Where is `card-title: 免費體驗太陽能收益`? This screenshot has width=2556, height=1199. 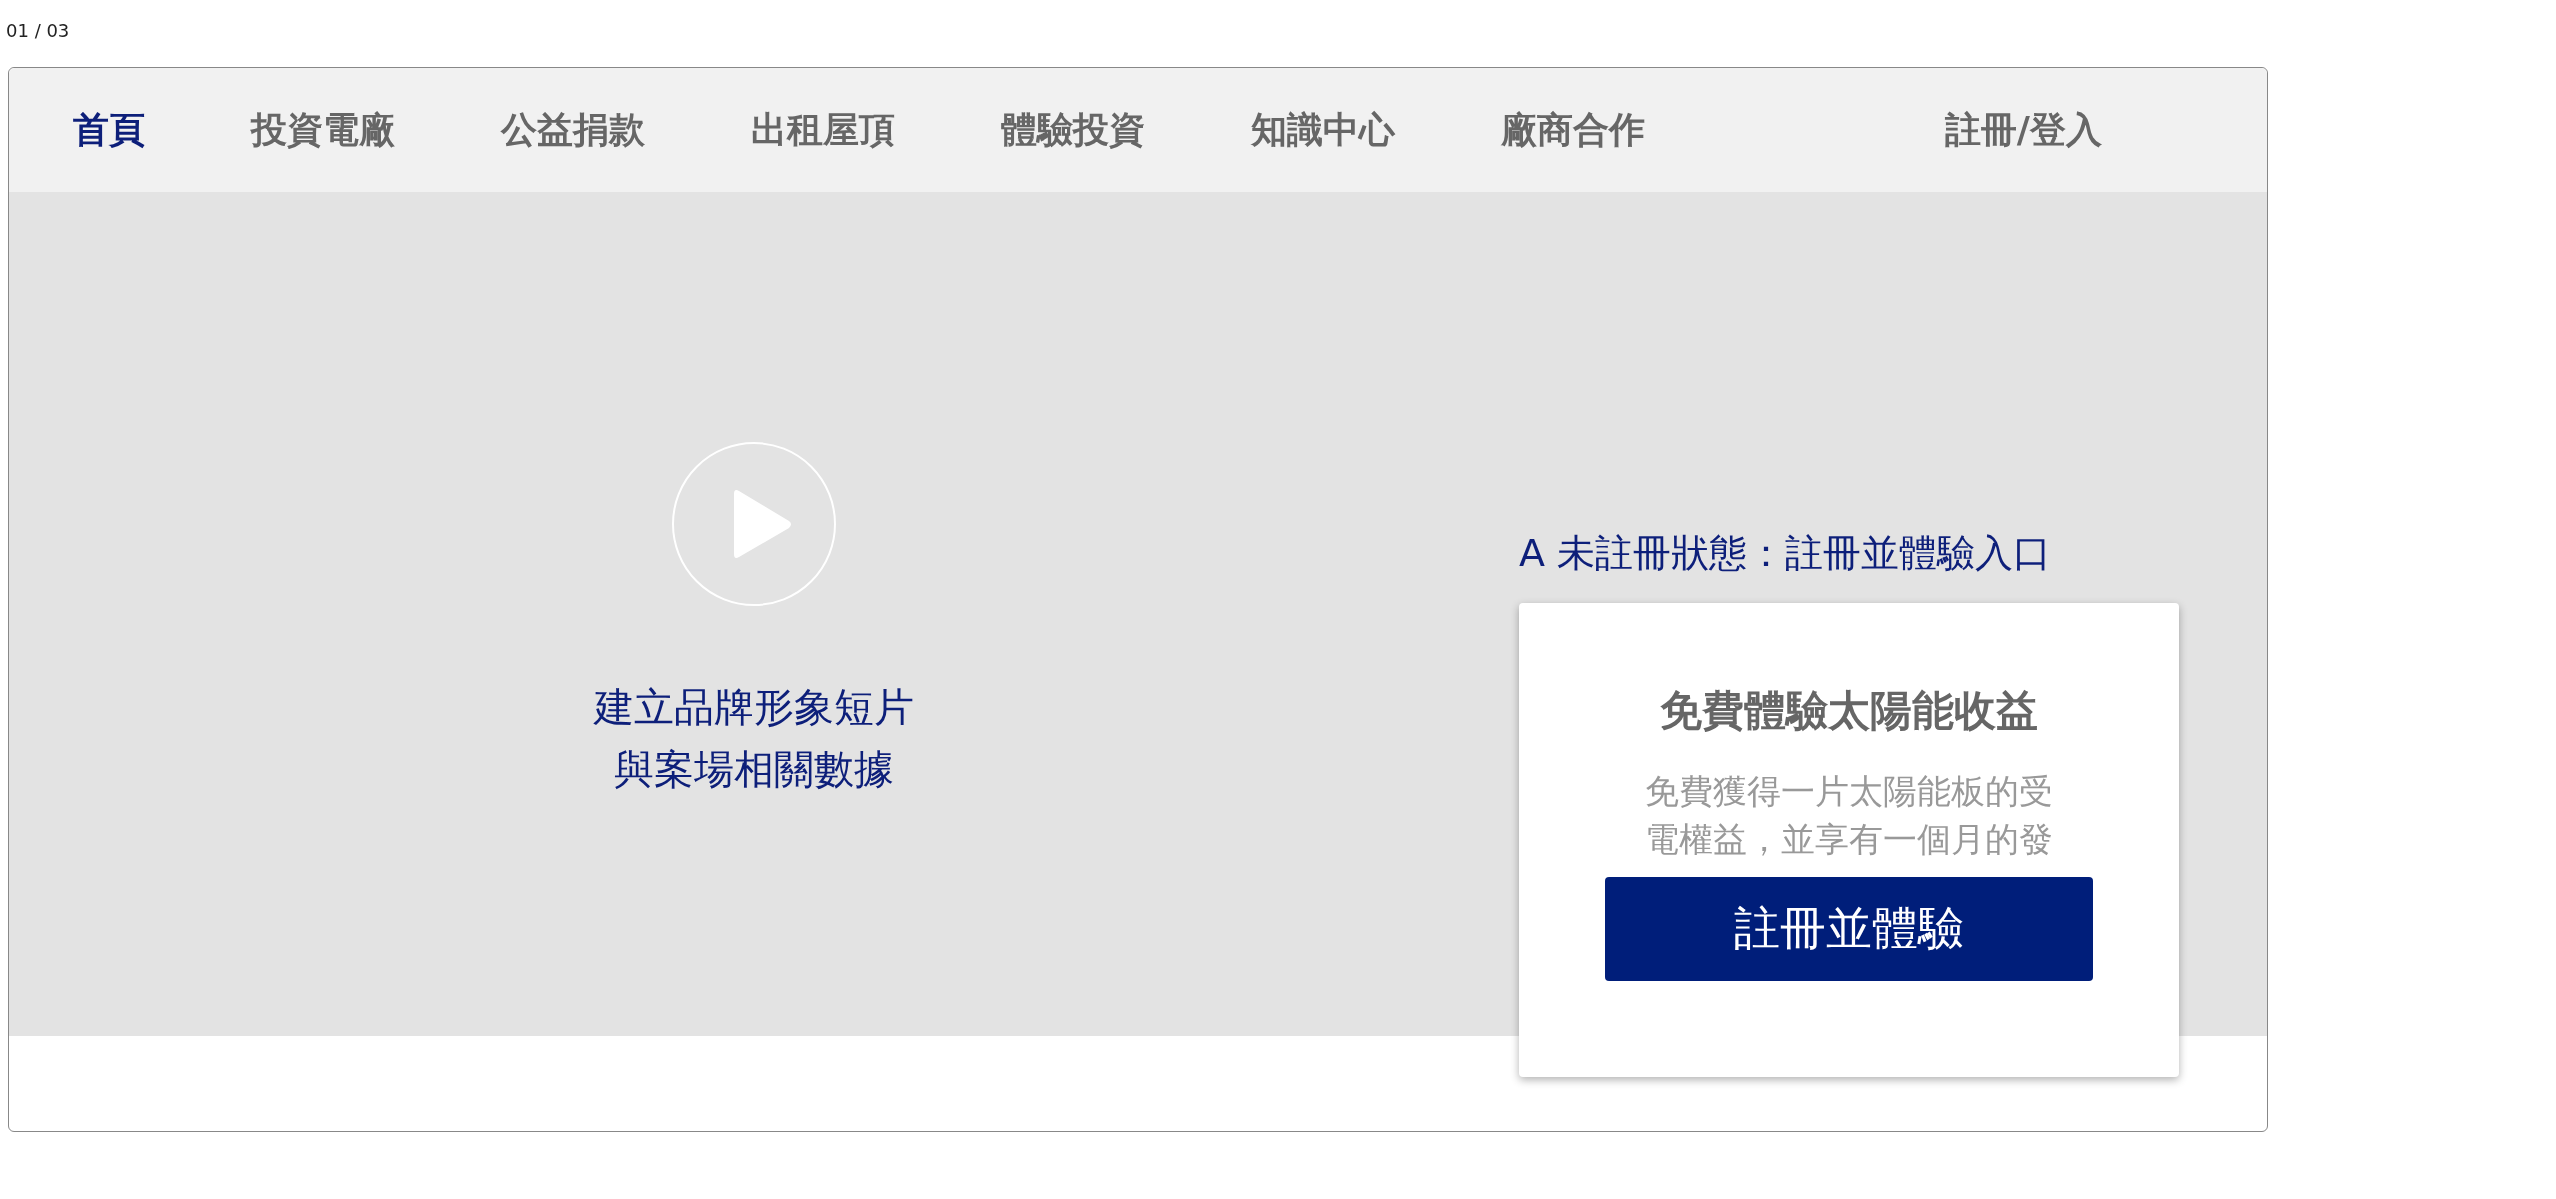
card-title: 免費體驗太陽能收益 is located at coordinates (1849, 711).